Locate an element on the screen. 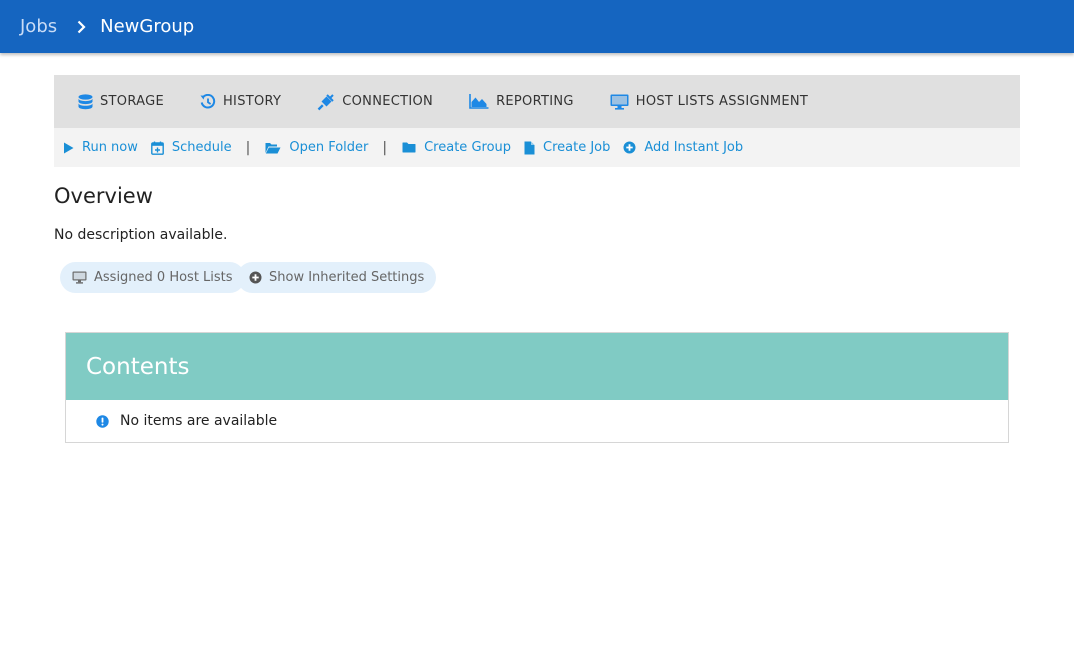  area-chart-icon is located at coordinates (479, 101).